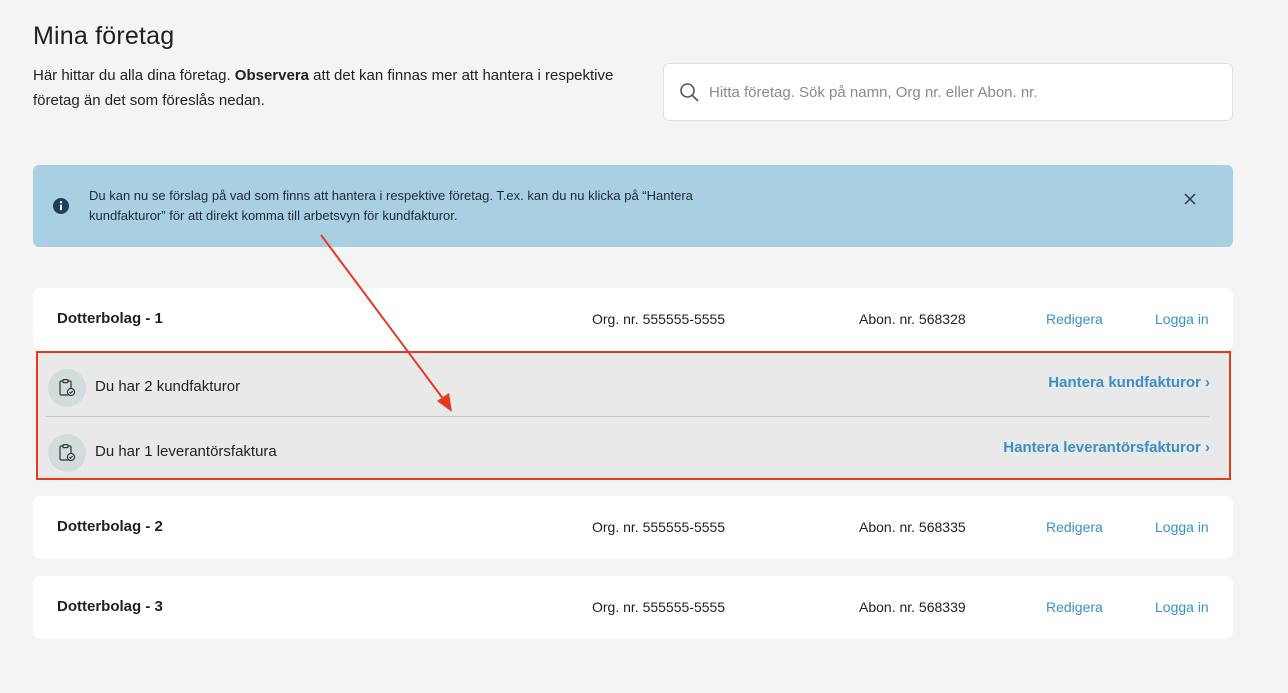 This screenshot has width=1288, height=693. I want to click on info-icon, so click(61, 206).